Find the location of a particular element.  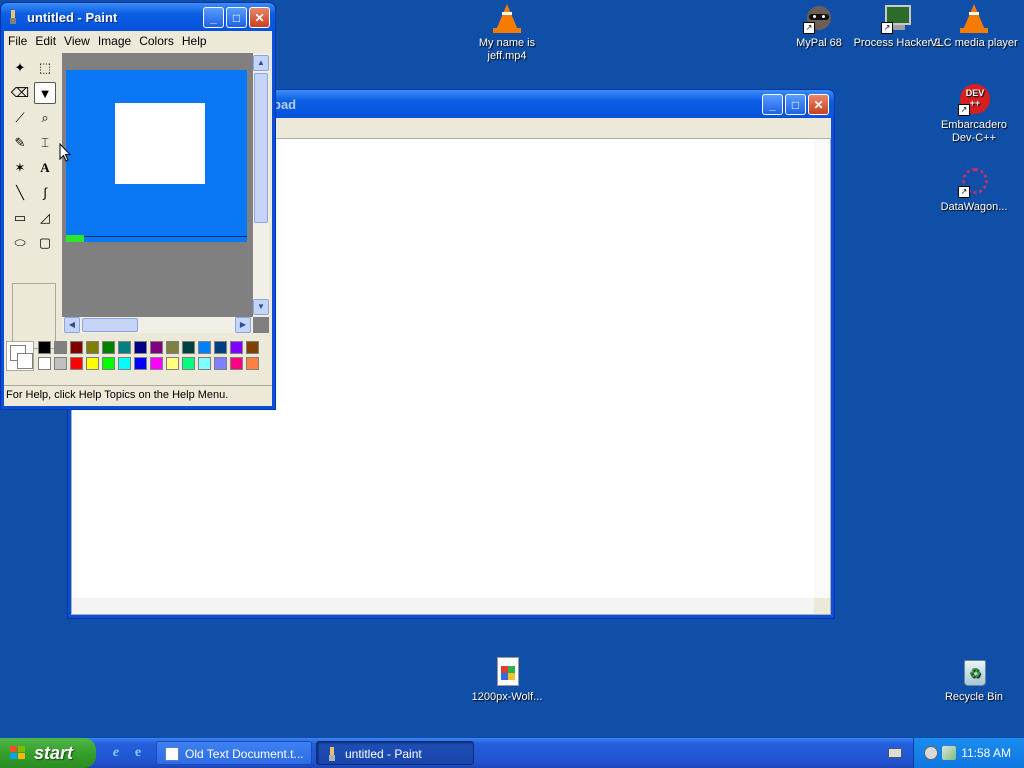

curve-tool-icon: ∫ is located at coordinates (45, 193).